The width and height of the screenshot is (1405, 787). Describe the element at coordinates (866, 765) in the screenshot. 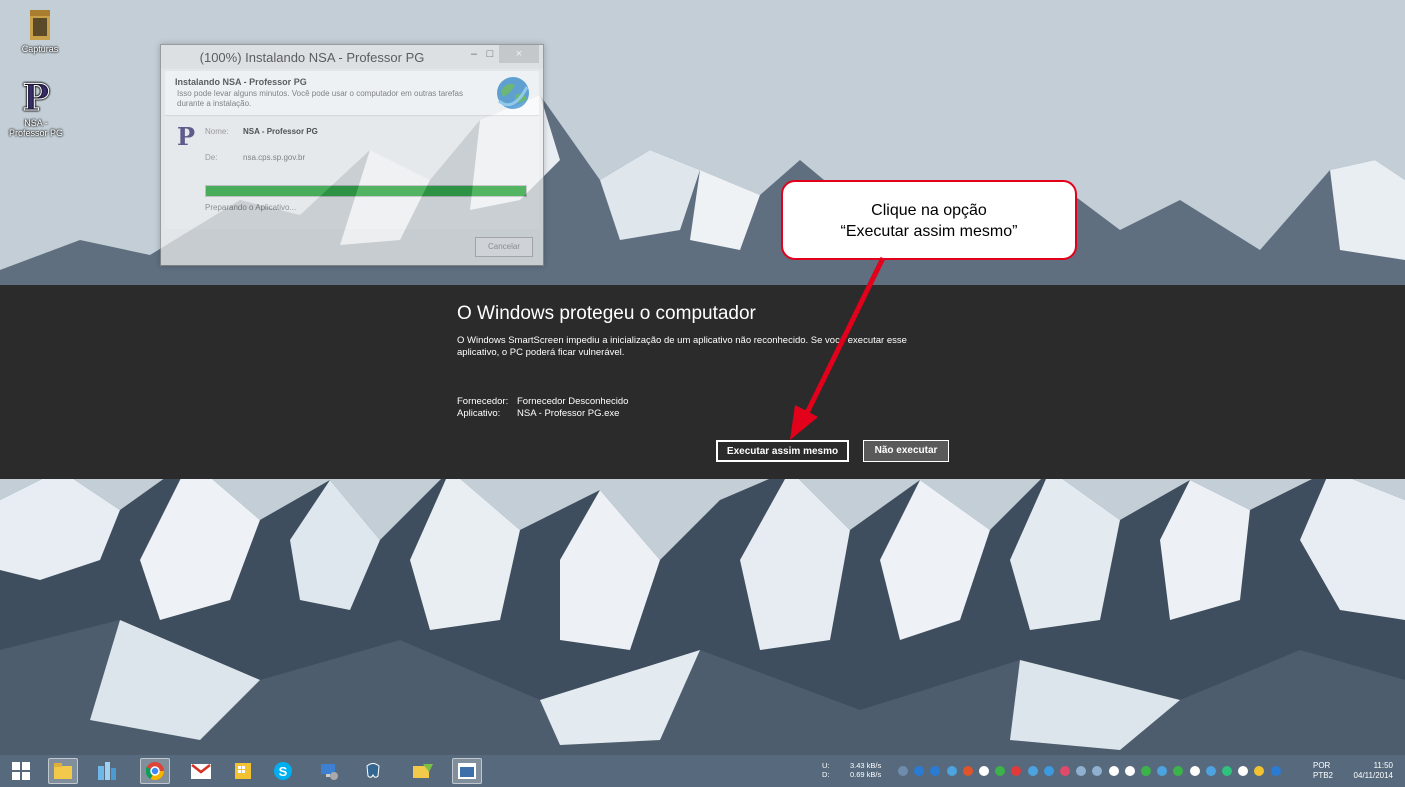

I see `net-up-value: 3.43 kB/s` at that location.